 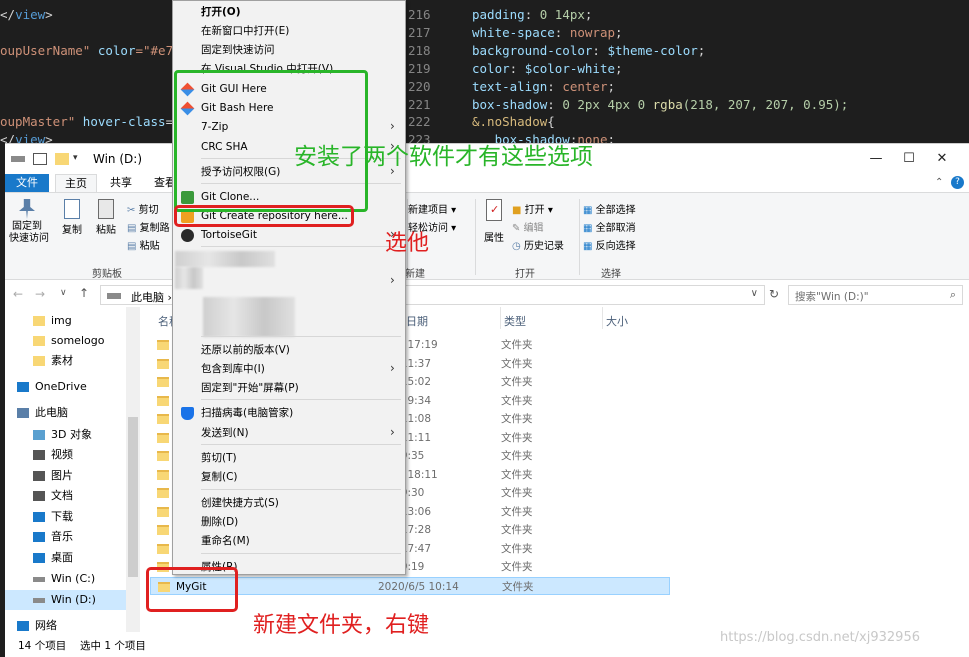 What do you see at coordinates (189, 278) in the screenshot?
I see `blurred-region` at bounding box center [189, 278].